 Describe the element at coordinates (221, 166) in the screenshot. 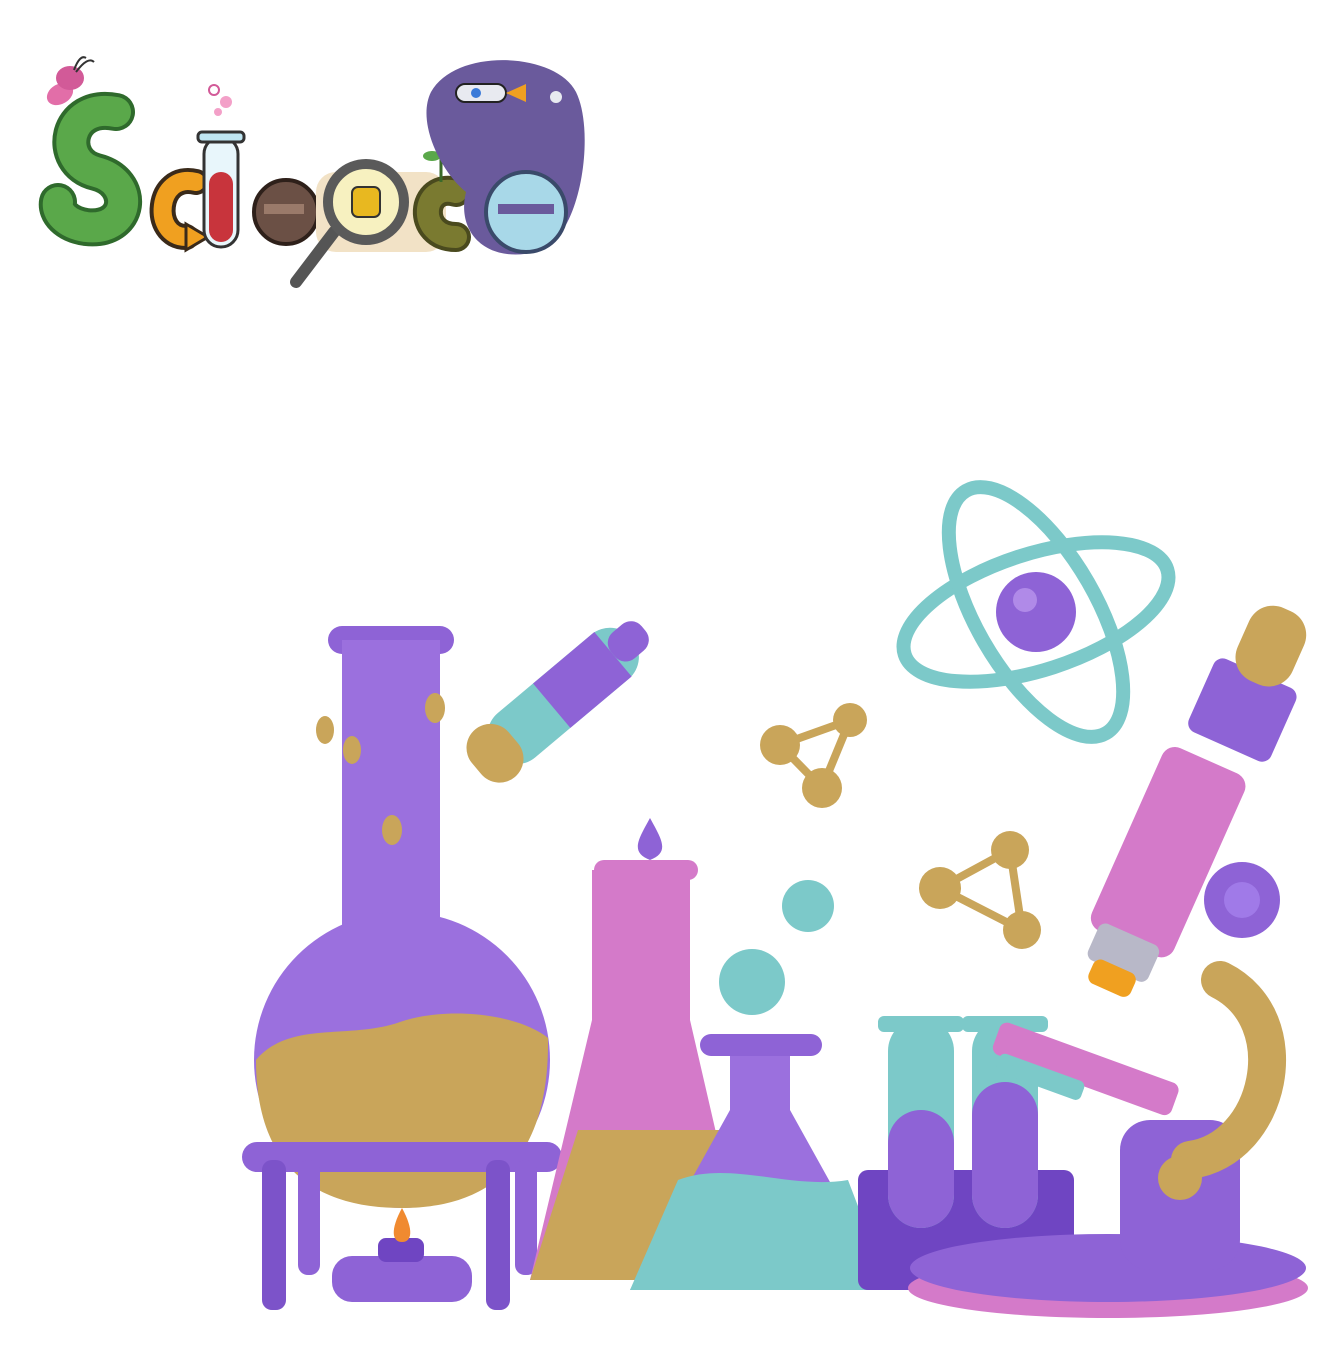

I see `letter-i-test-tube-icon` at that location.